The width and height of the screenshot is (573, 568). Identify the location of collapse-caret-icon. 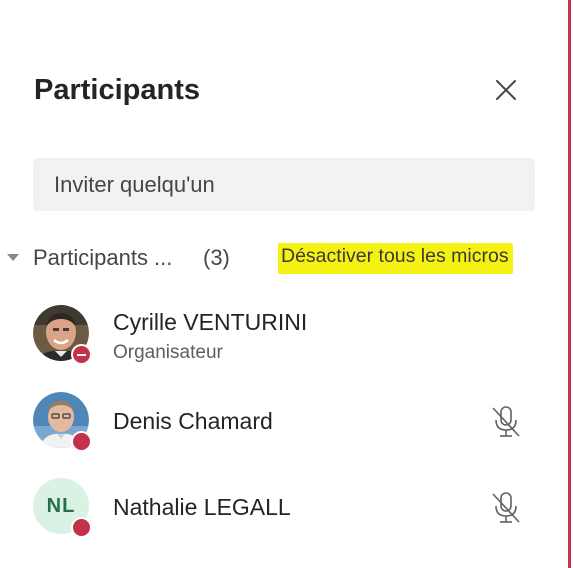
(13, 257).